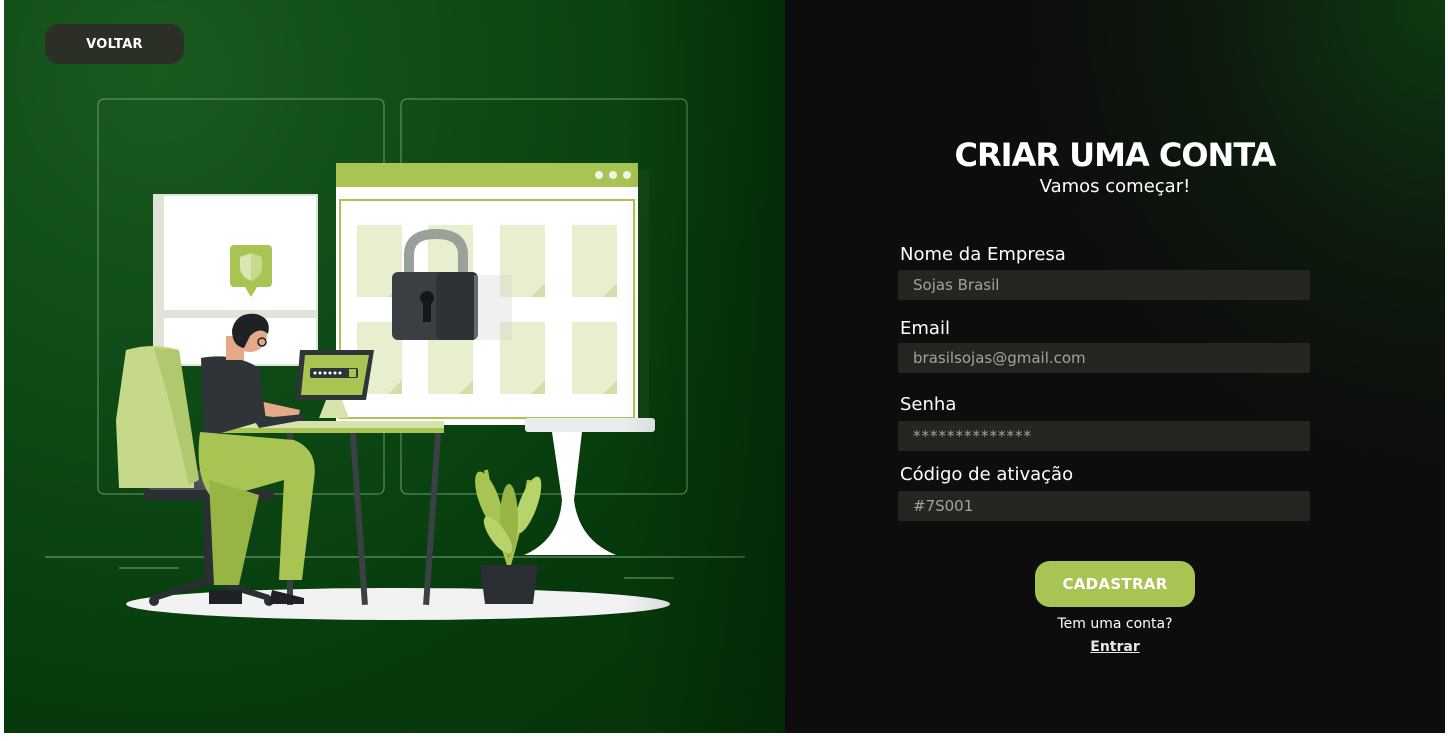  Describe the element at coordinates (928, 404) in the screenshot. I see `password-label: Senha` at that location.